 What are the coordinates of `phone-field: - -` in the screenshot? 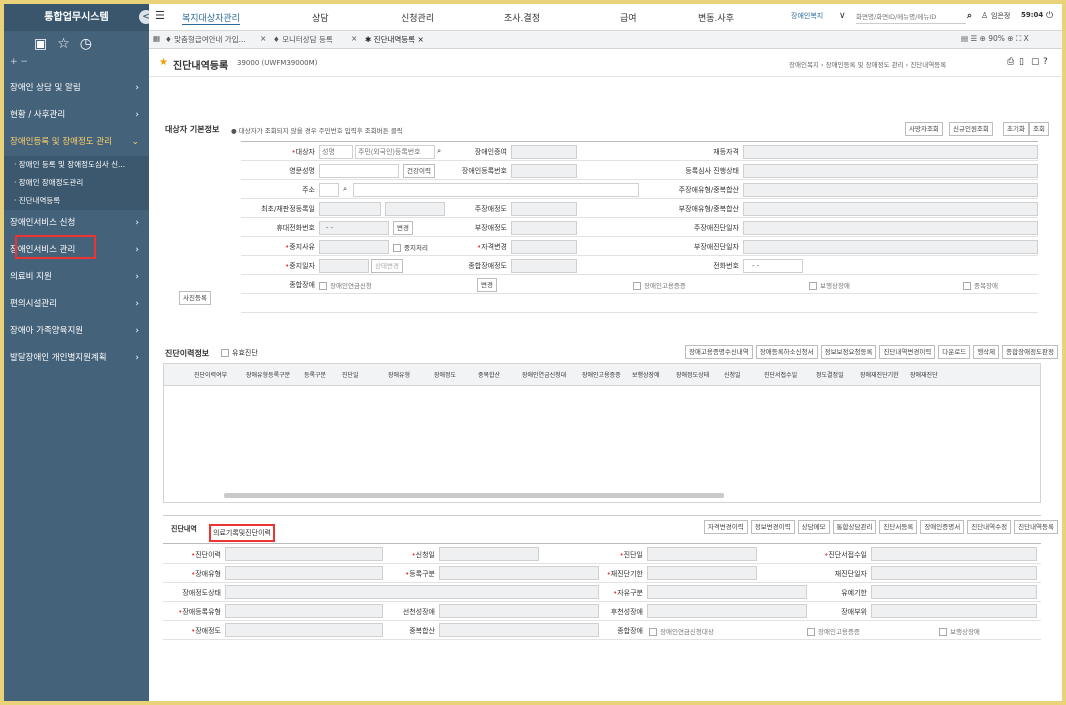 It's located at (354, 228).